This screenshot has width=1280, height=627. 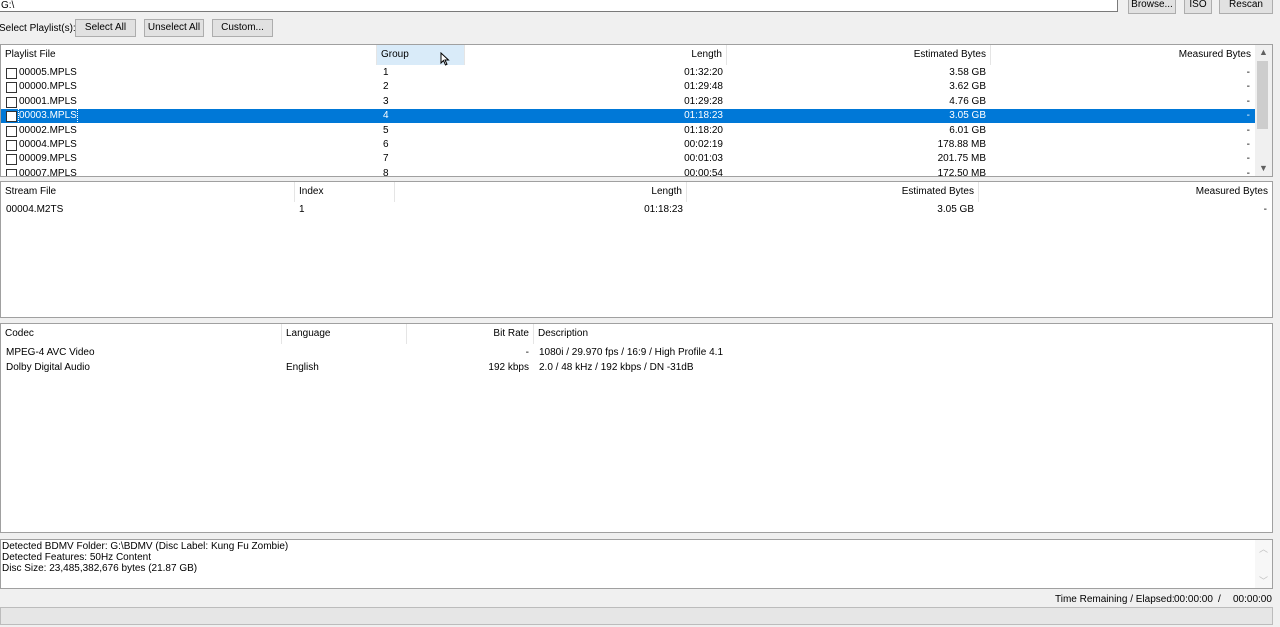 I want to click on unselect-all-button: Unselect All, so click(x=174, y=28).